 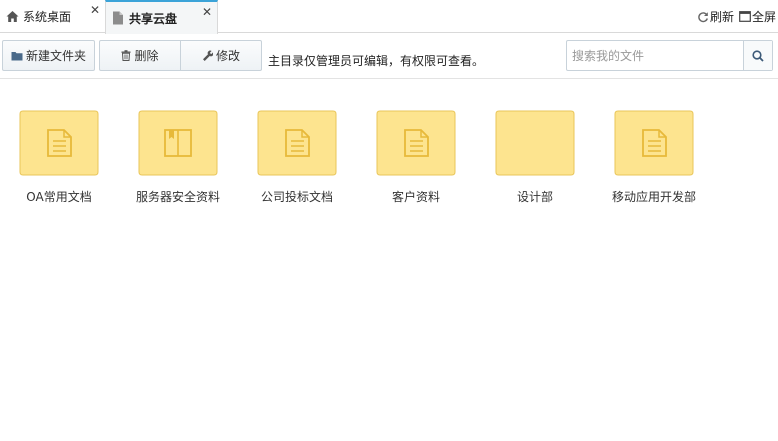 What do you see at coordinates (703, 16) in the screenshot?
I see `refresh-icon` at bounding box center [703, 16].